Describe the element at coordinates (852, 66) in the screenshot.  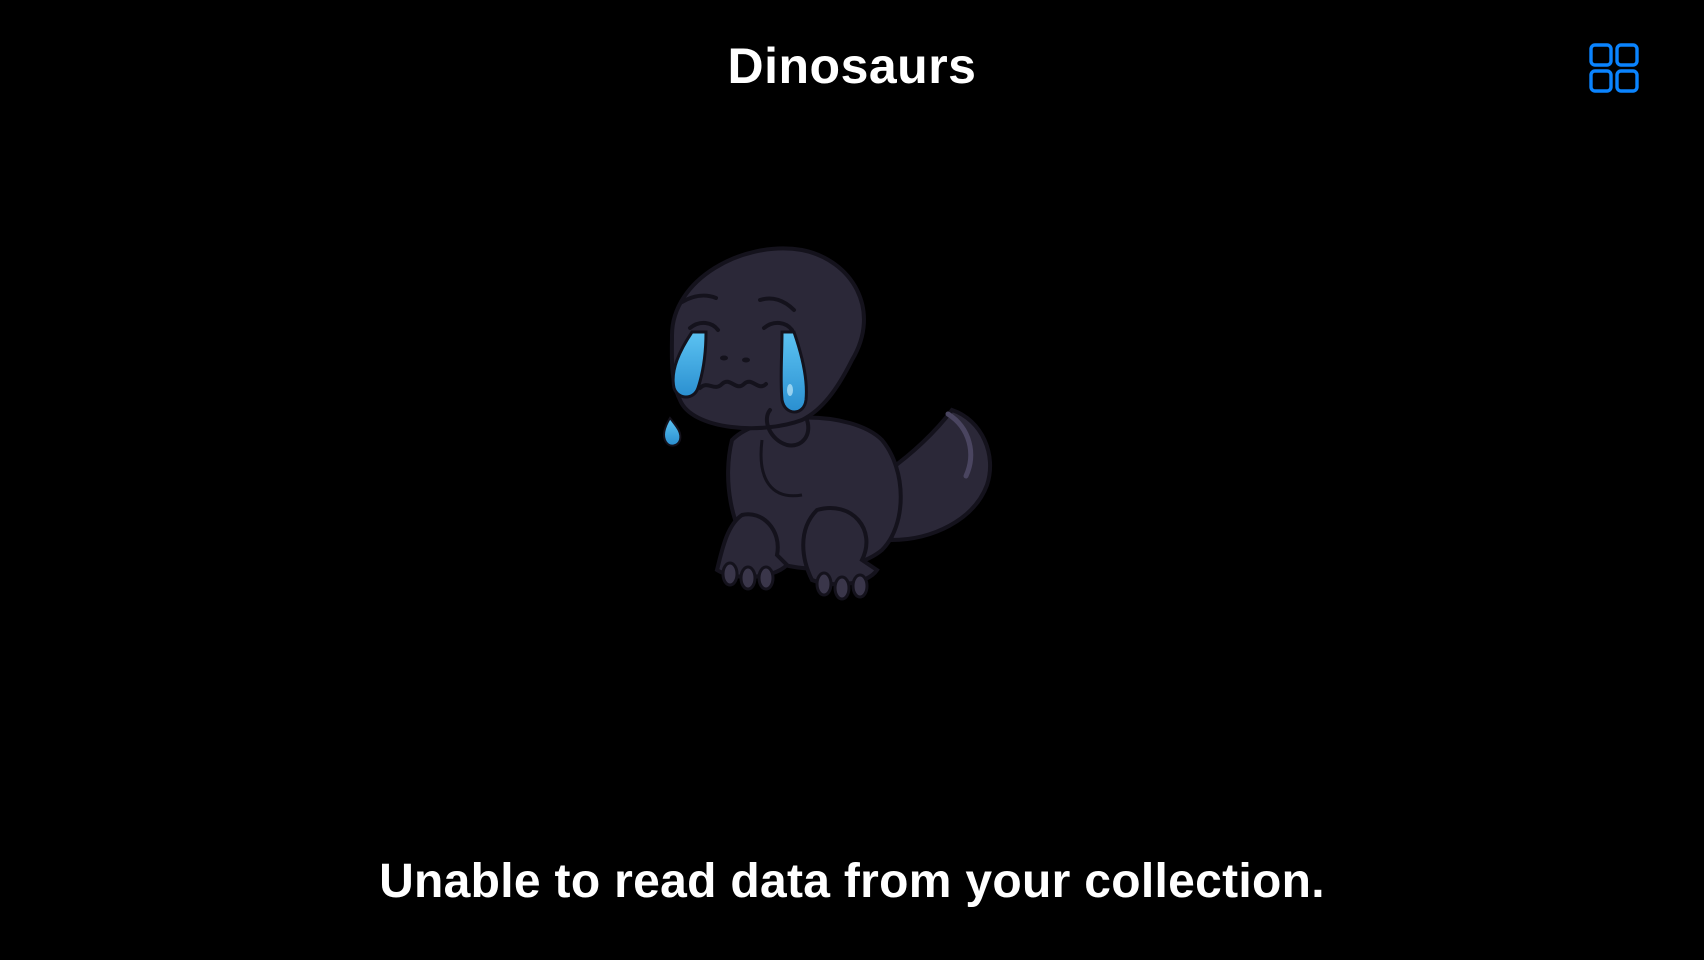
I see `page-title: Dinosaurs` at that location.